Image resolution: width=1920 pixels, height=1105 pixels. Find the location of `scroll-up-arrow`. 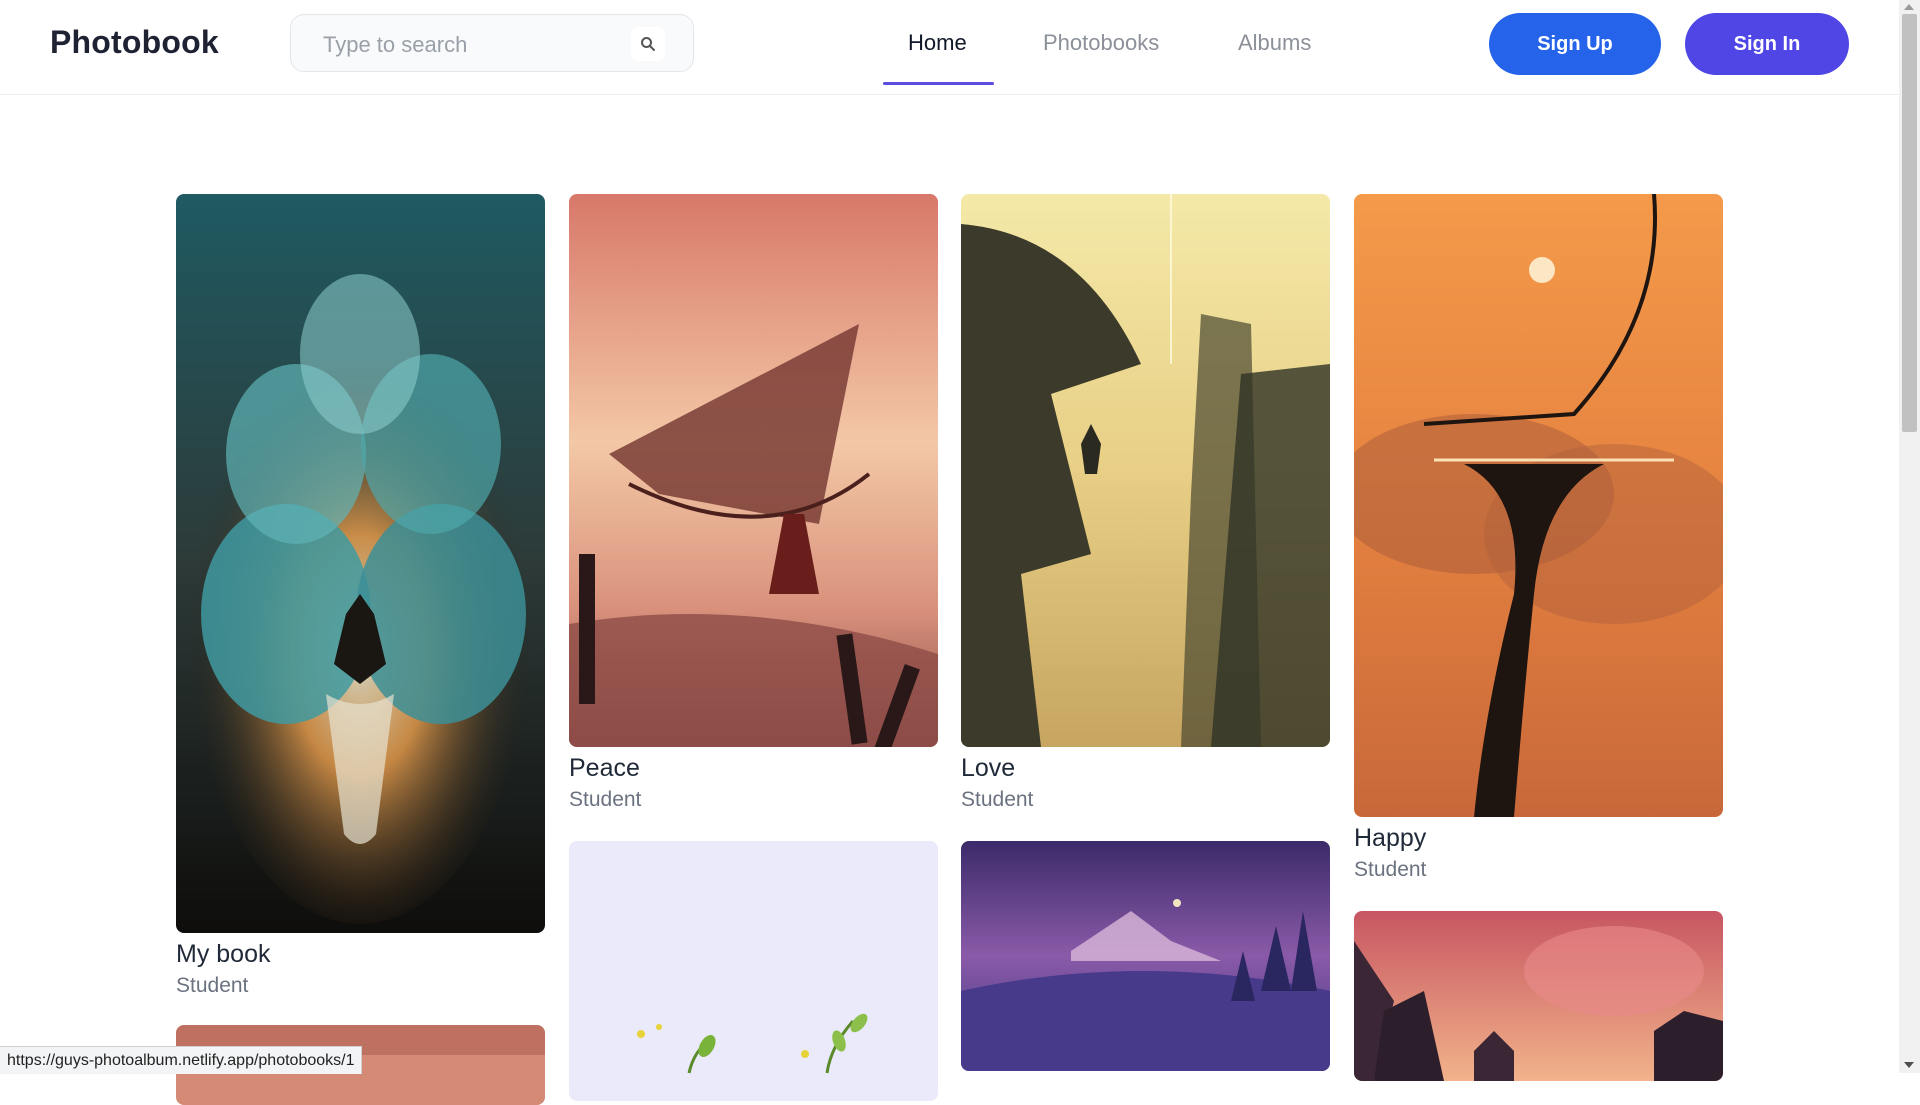

scroll-up-arrow is located at coordinates (1909, 7).